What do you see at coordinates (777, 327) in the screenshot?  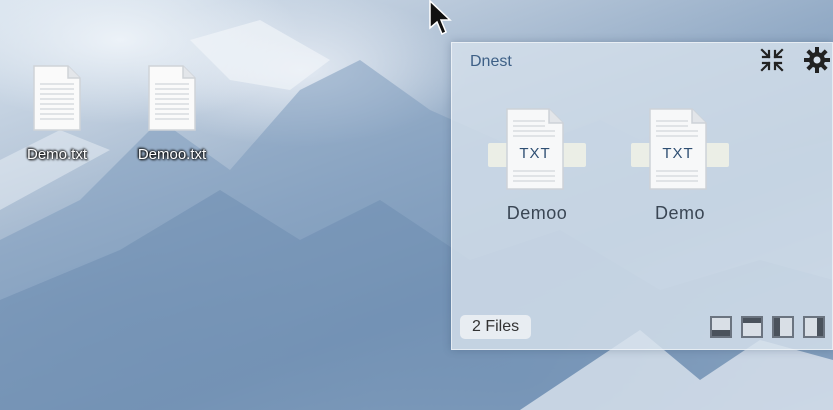 I see `dock-left-icon` at bounding box center [777, 327].